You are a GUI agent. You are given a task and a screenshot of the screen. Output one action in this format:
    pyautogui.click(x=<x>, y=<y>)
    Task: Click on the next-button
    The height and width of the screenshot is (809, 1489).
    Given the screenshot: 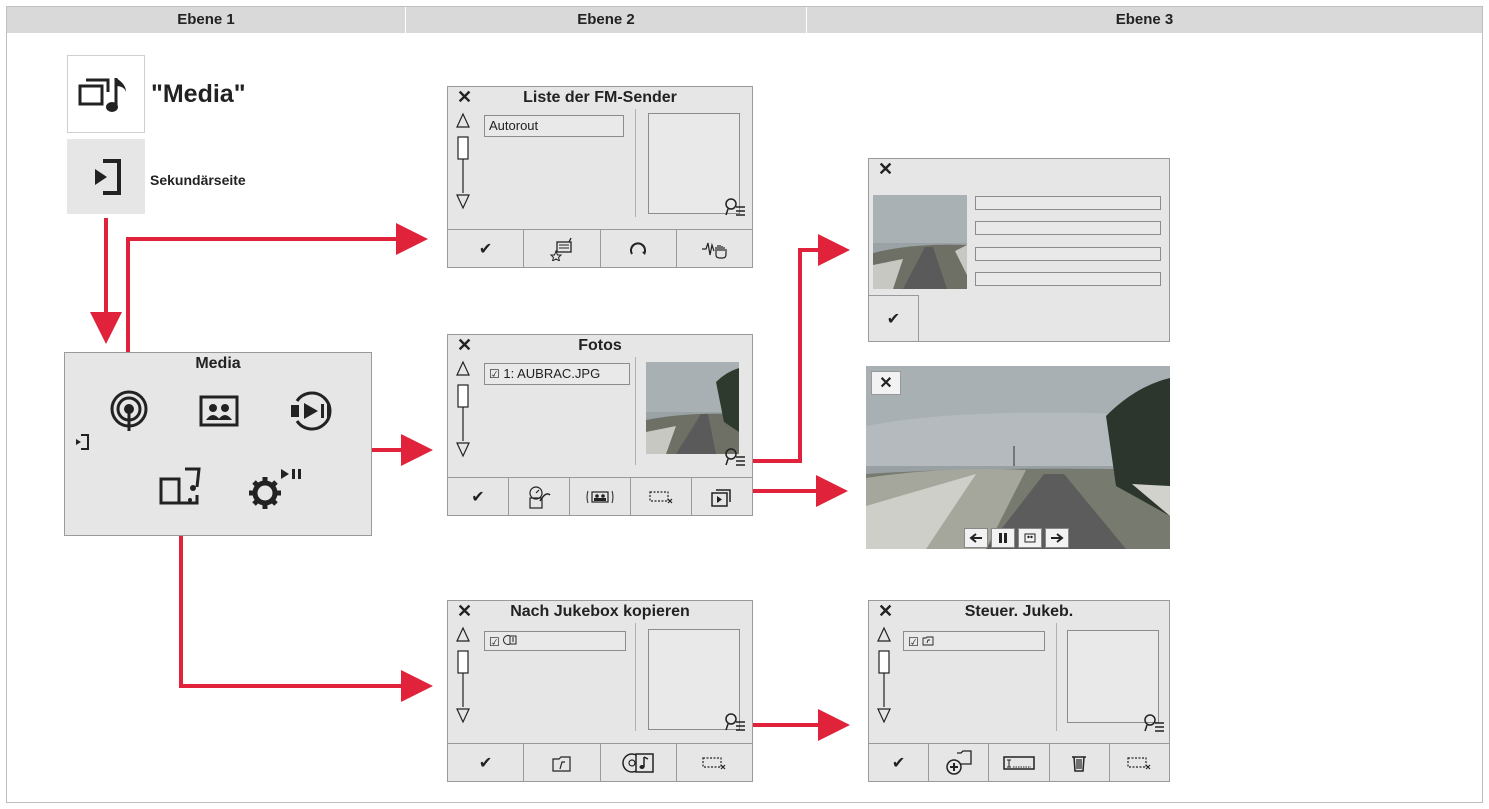 What is the action you would take?
    pyautogui.click(x=1057, y=538)
    